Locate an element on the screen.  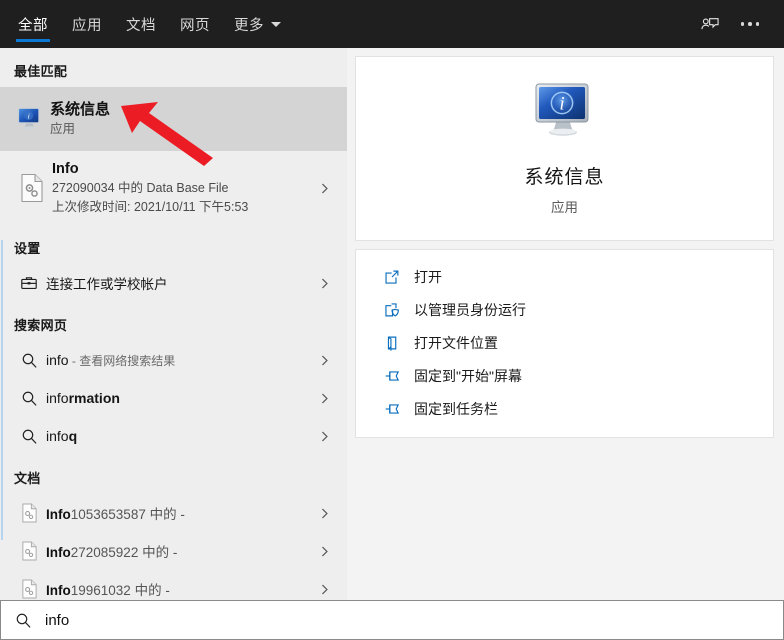
web-suggestion-text: infoq is located at coordinates (178, 436).